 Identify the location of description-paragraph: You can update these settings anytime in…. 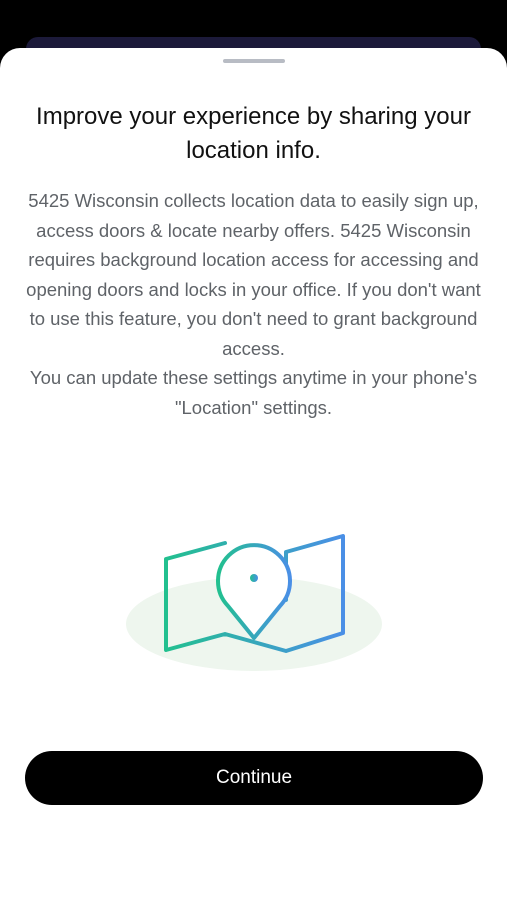
(253, 392).